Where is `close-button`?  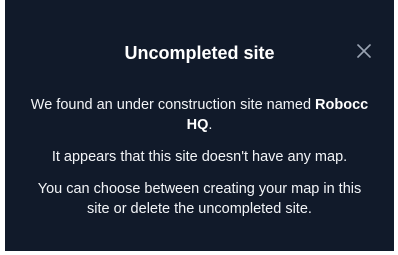 close-button is located at coordinates (364, 53).